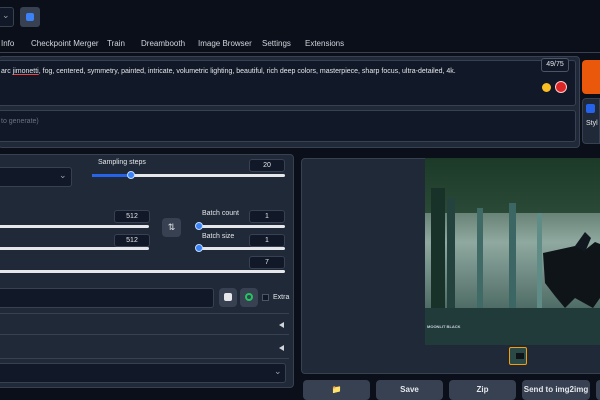 The image size is (600, 400). Describe the element at coordinates (240, 248) in the screenshot. I see `batch-size-slider` at that location.